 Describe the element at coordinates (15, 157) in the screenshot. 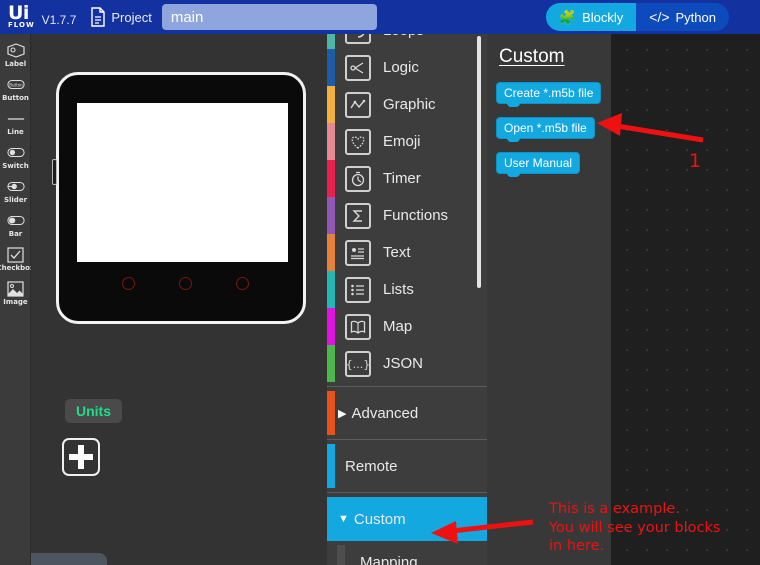

I see `sidebar-item-switch: Switch` at that location.